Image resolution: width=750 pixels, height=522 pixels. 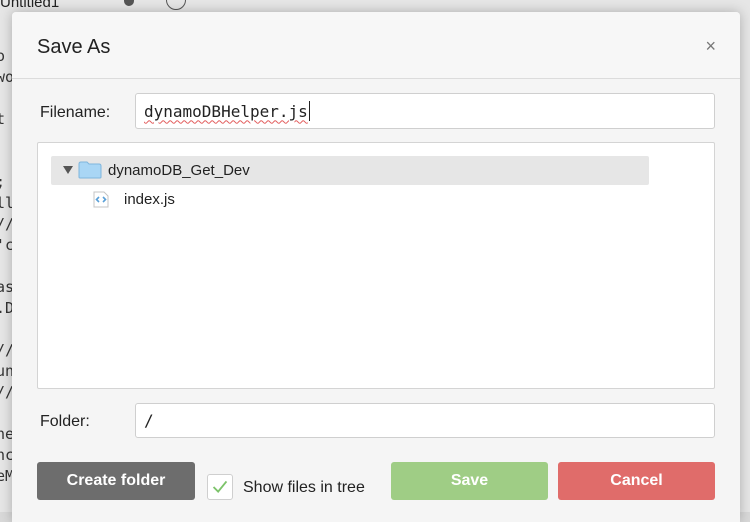 What do you see at coordinates (3, 119) in the screenshot?
I see `background-code-line: t` at bounding box center [3, 119].